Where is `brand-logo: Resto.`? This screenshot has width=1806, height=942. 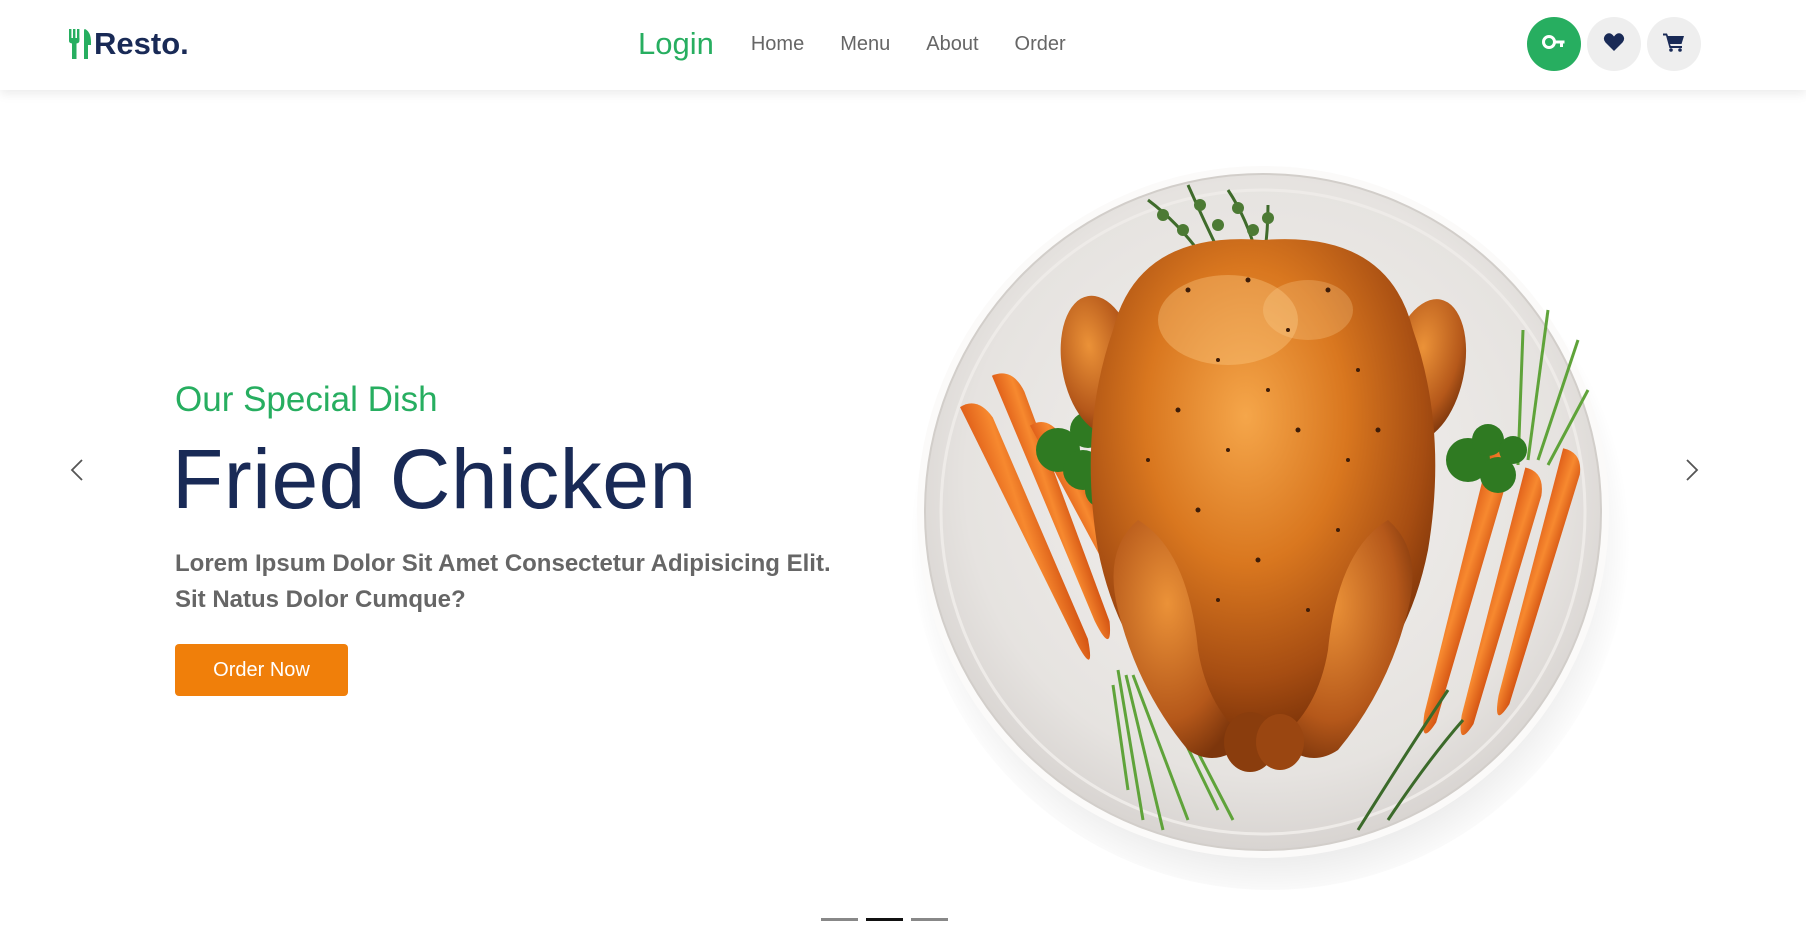 brand-logo: Resto. is located at coordinates (128, 44).